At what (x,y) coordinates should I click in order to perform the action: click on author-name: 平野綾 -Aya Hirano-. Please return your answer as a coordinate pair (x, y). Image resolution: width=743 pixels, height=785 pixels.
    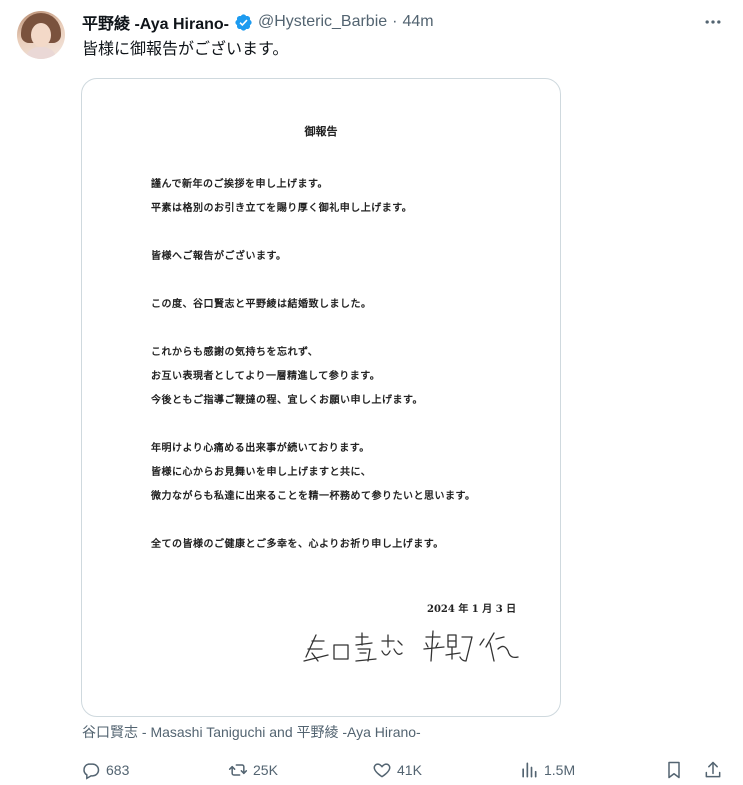
    Looking at the image, I should click on (155, 22).